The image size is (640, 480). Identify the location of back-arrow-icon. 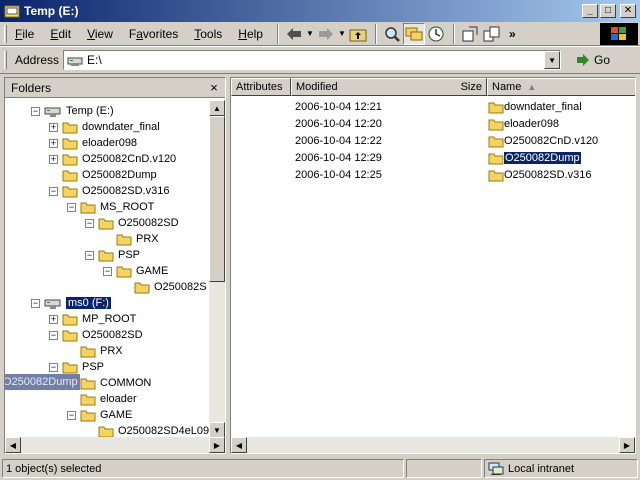
(293, 33).